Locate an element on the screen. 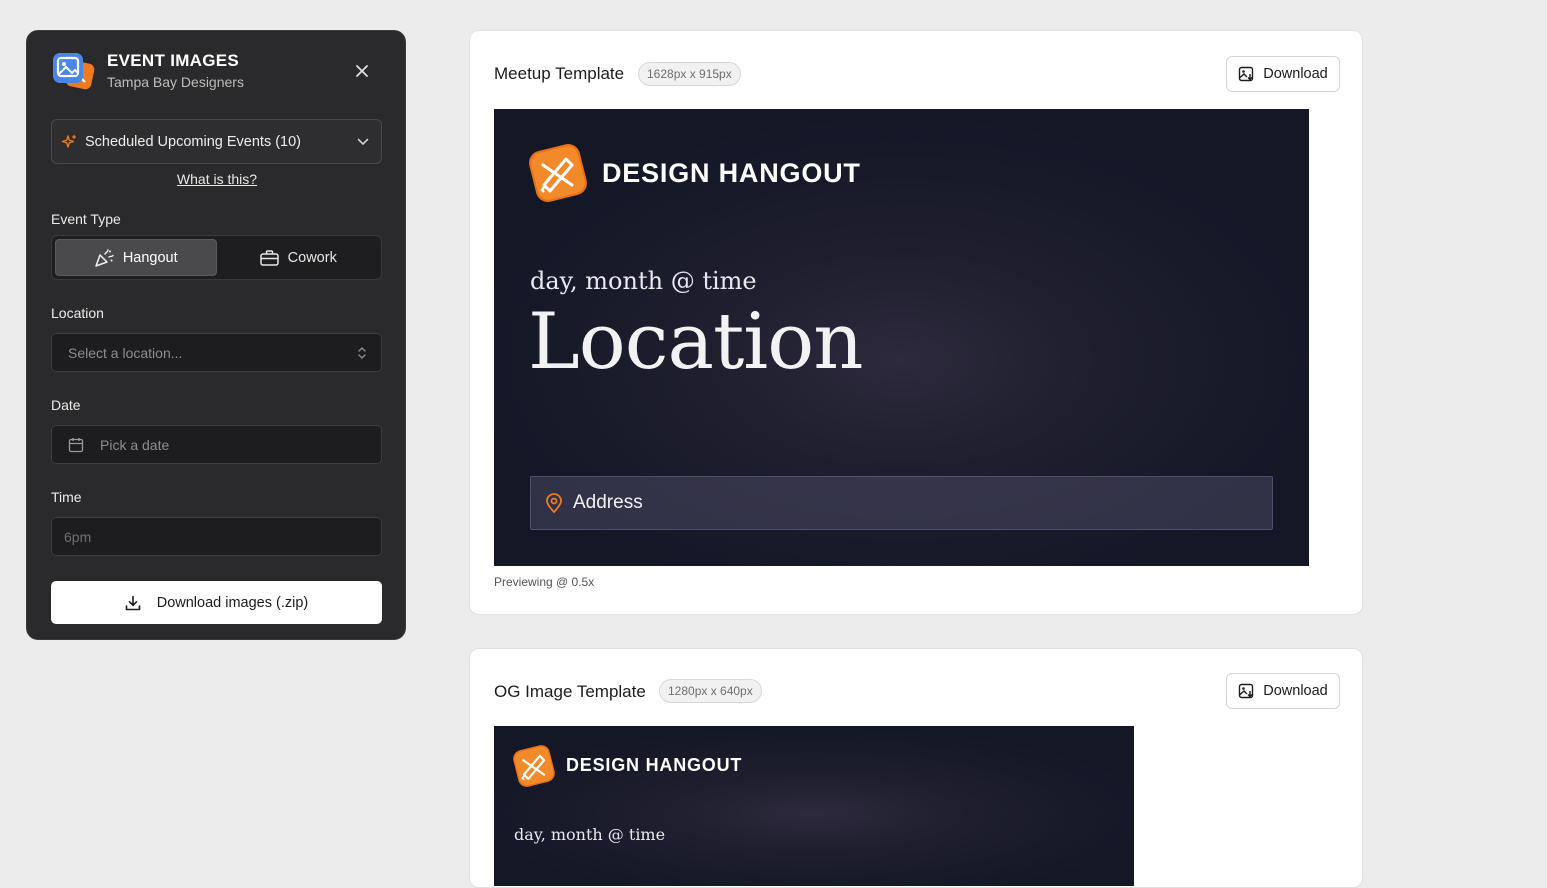 The height and width of the screenshot is (888, 1547). time-label: Time is located at coordinates (66, 497).